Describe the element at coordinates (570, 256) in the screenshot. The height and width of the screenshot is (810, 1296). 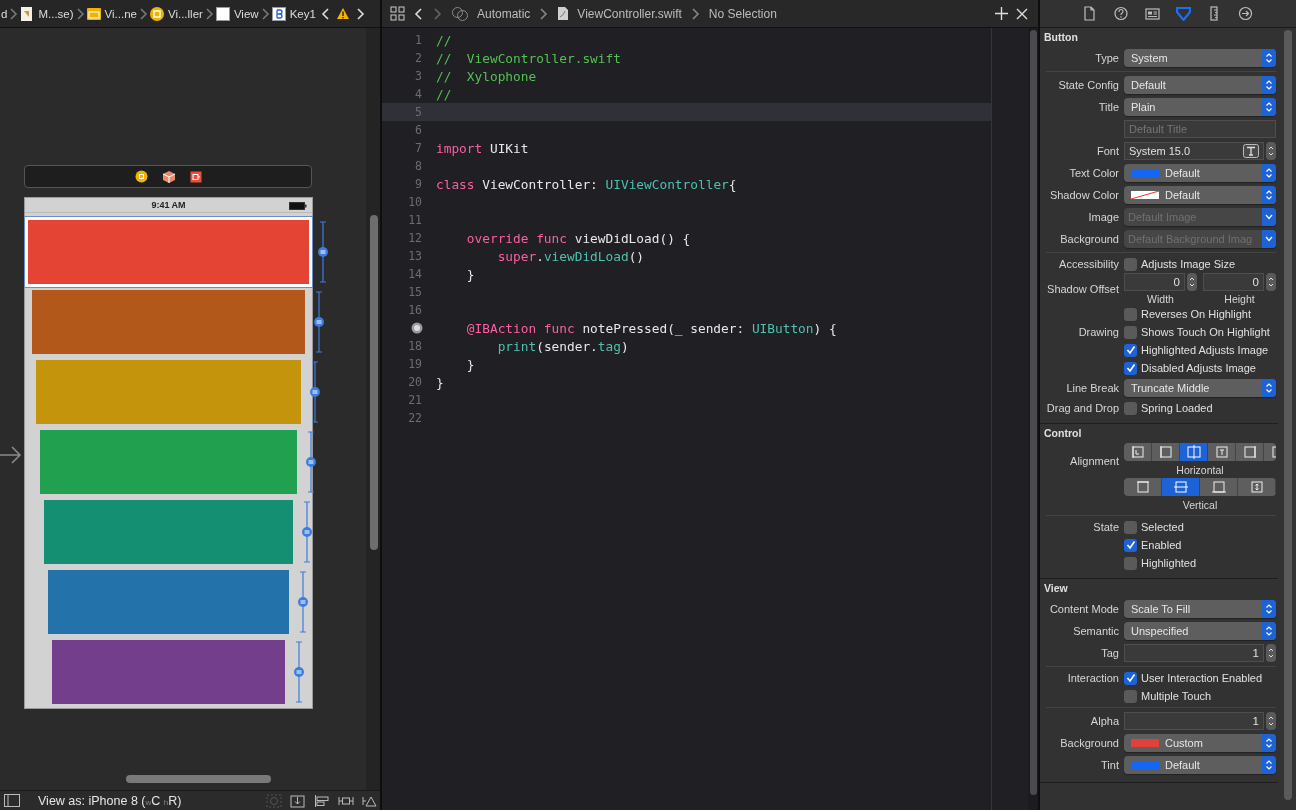
I see `code-line: super.viewDidLoad()` at that location.